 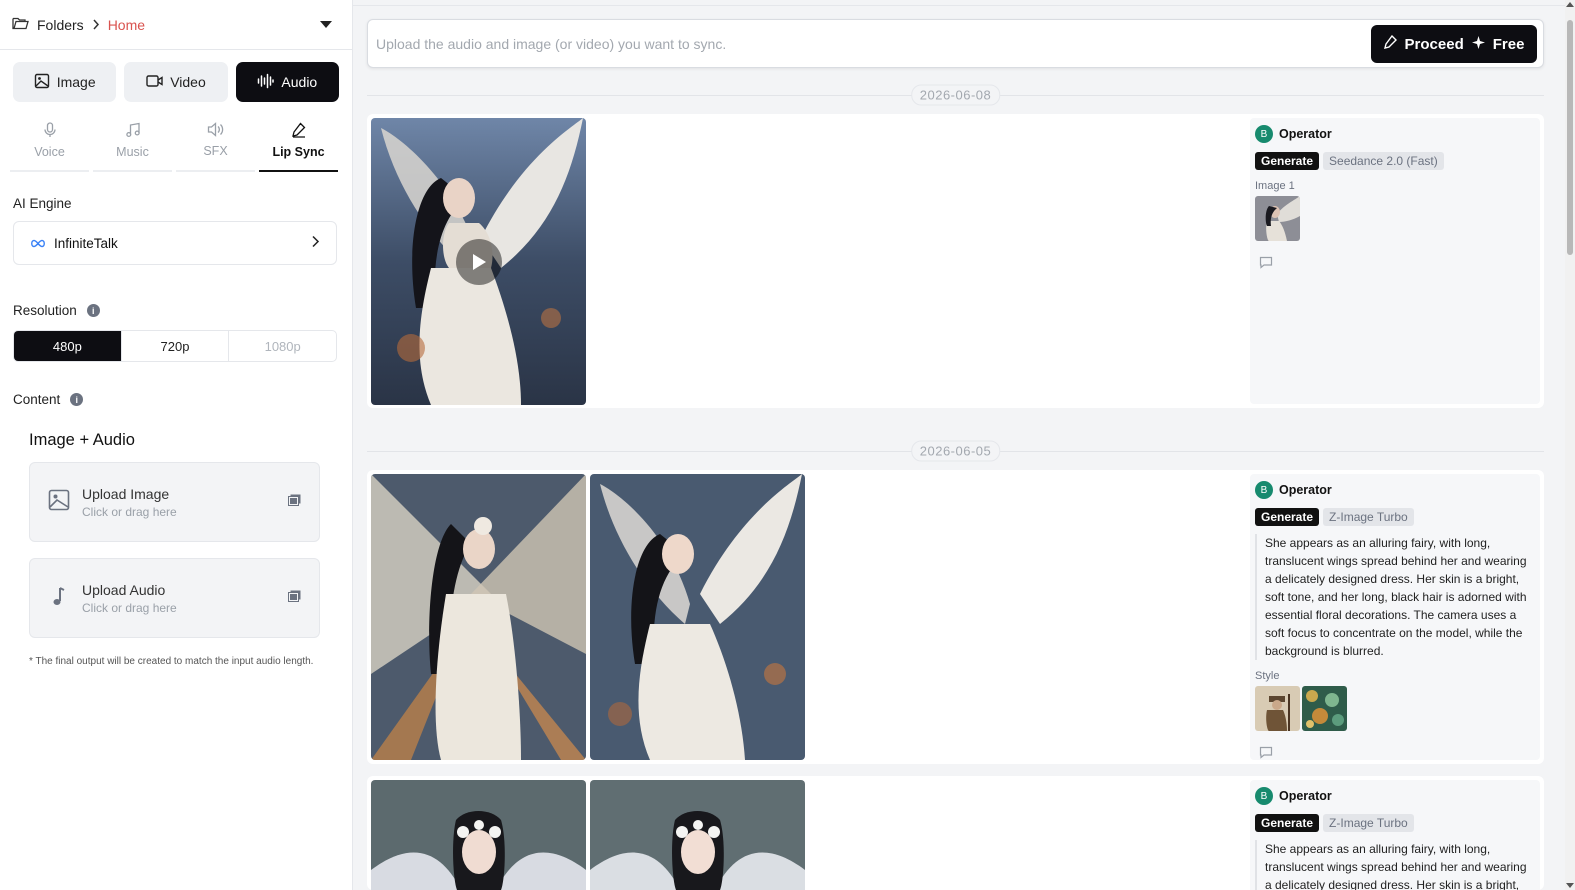 What do you see at coordinates (1434, 44) in the screenshot?
I see `proceed-label: Proceed` at bounding box center [1434, 44].